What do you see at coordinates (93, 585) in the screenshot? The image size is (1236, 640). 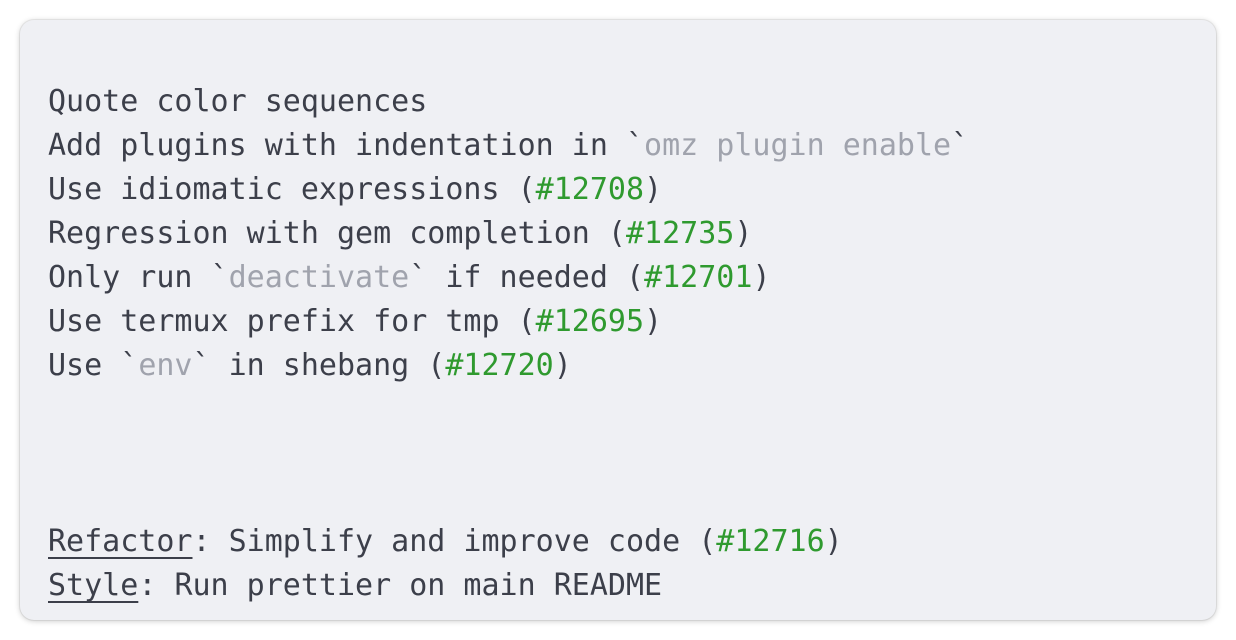 I see `category-tag: Style` at bounding box center [93, 585].